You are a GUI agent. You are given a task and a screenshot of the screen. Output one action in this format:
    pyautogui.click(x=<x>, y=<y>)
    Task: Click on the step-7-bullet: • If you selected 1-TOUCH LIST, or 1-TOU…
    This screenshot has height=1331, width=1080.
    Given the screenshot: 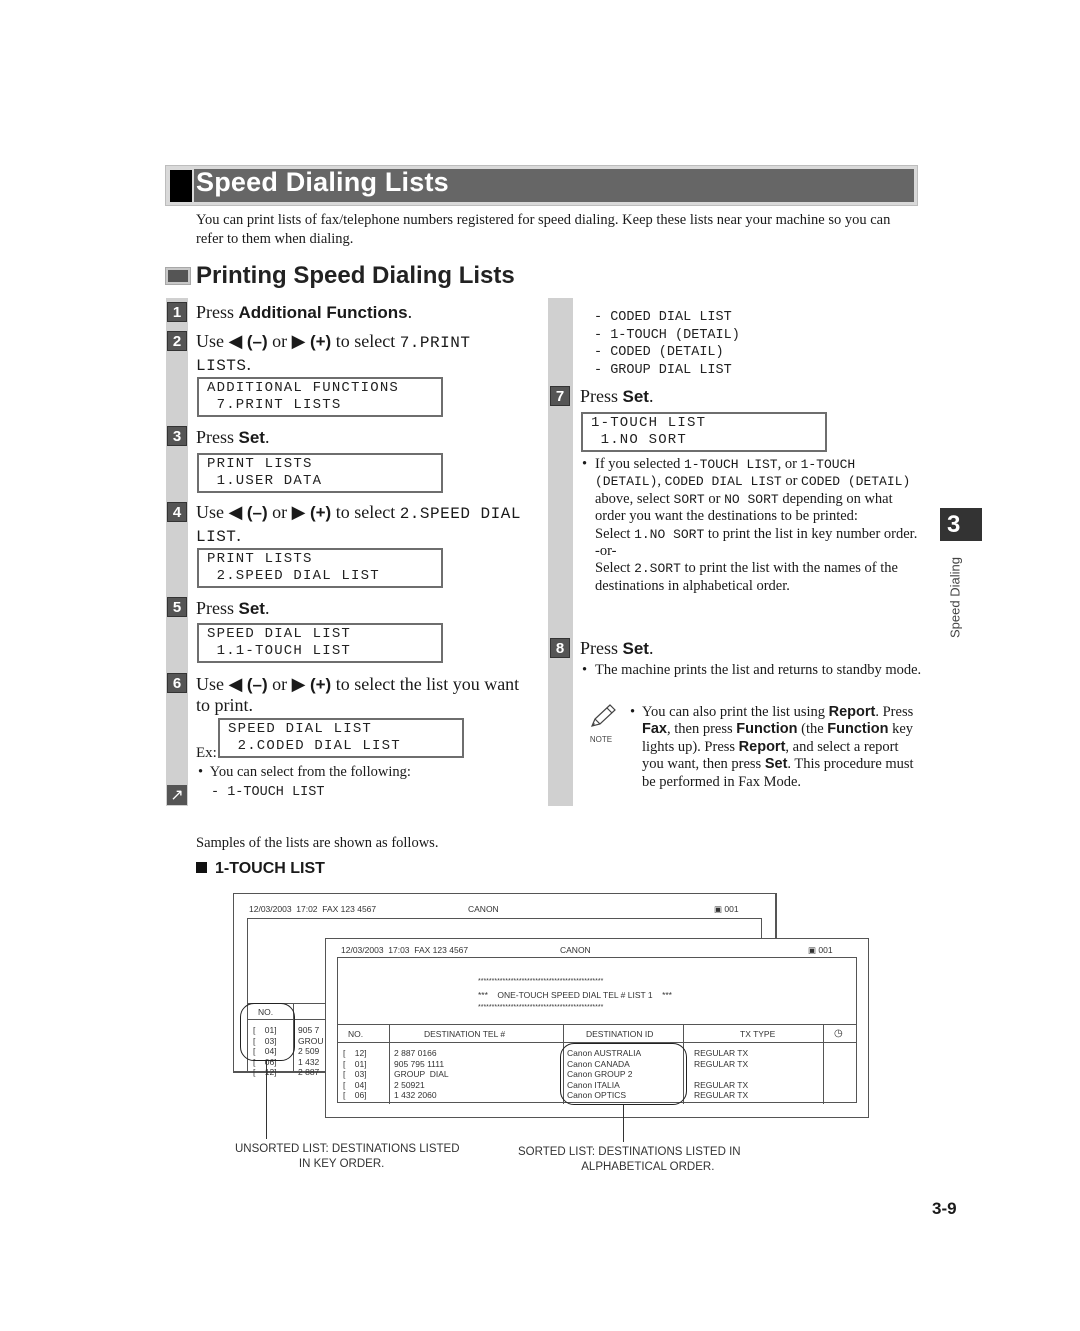 What is the action you would take?
    pyautogui.click(x=750, y=525)
    